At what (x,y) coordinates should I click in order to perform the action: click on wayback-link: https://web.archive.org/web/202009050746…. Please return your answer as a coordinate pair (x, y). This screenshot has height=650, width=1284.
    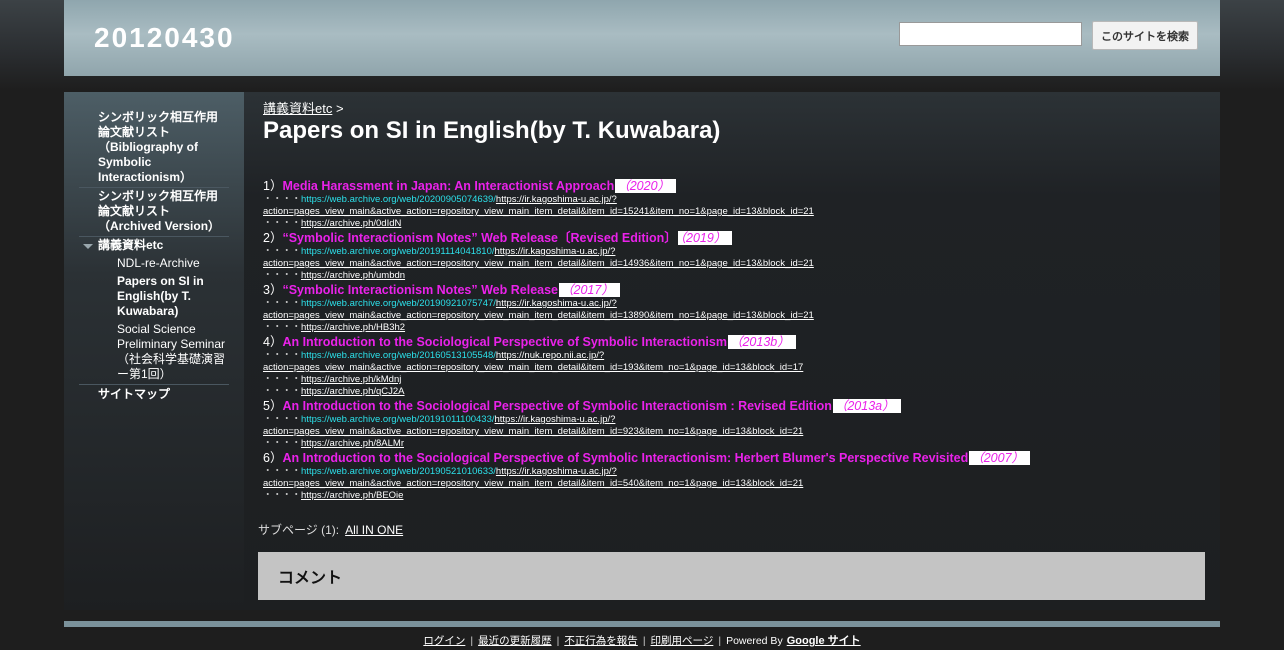
    Looking at the image, I should click on (398, 199).